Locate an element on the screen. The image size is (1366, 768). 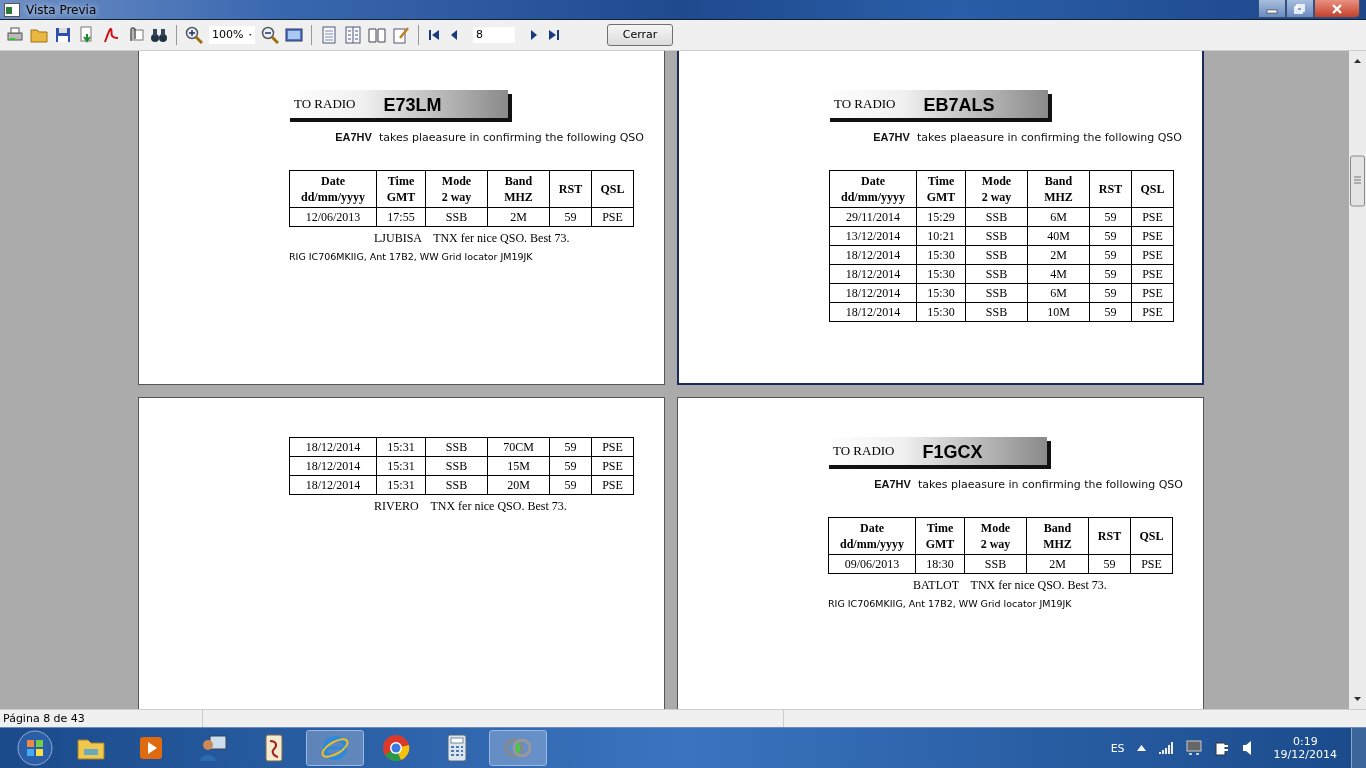
table-cell: 4M is located at coordinates (1058, 274).